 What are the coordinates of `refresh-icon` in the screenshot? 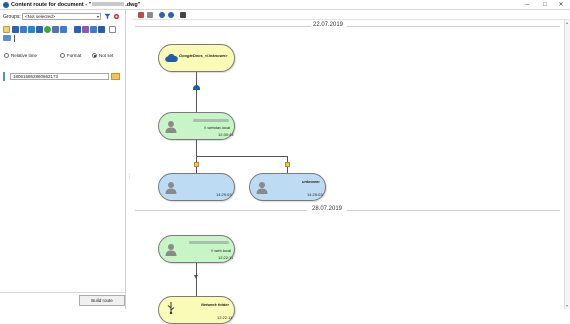 It's located at (31, 29).